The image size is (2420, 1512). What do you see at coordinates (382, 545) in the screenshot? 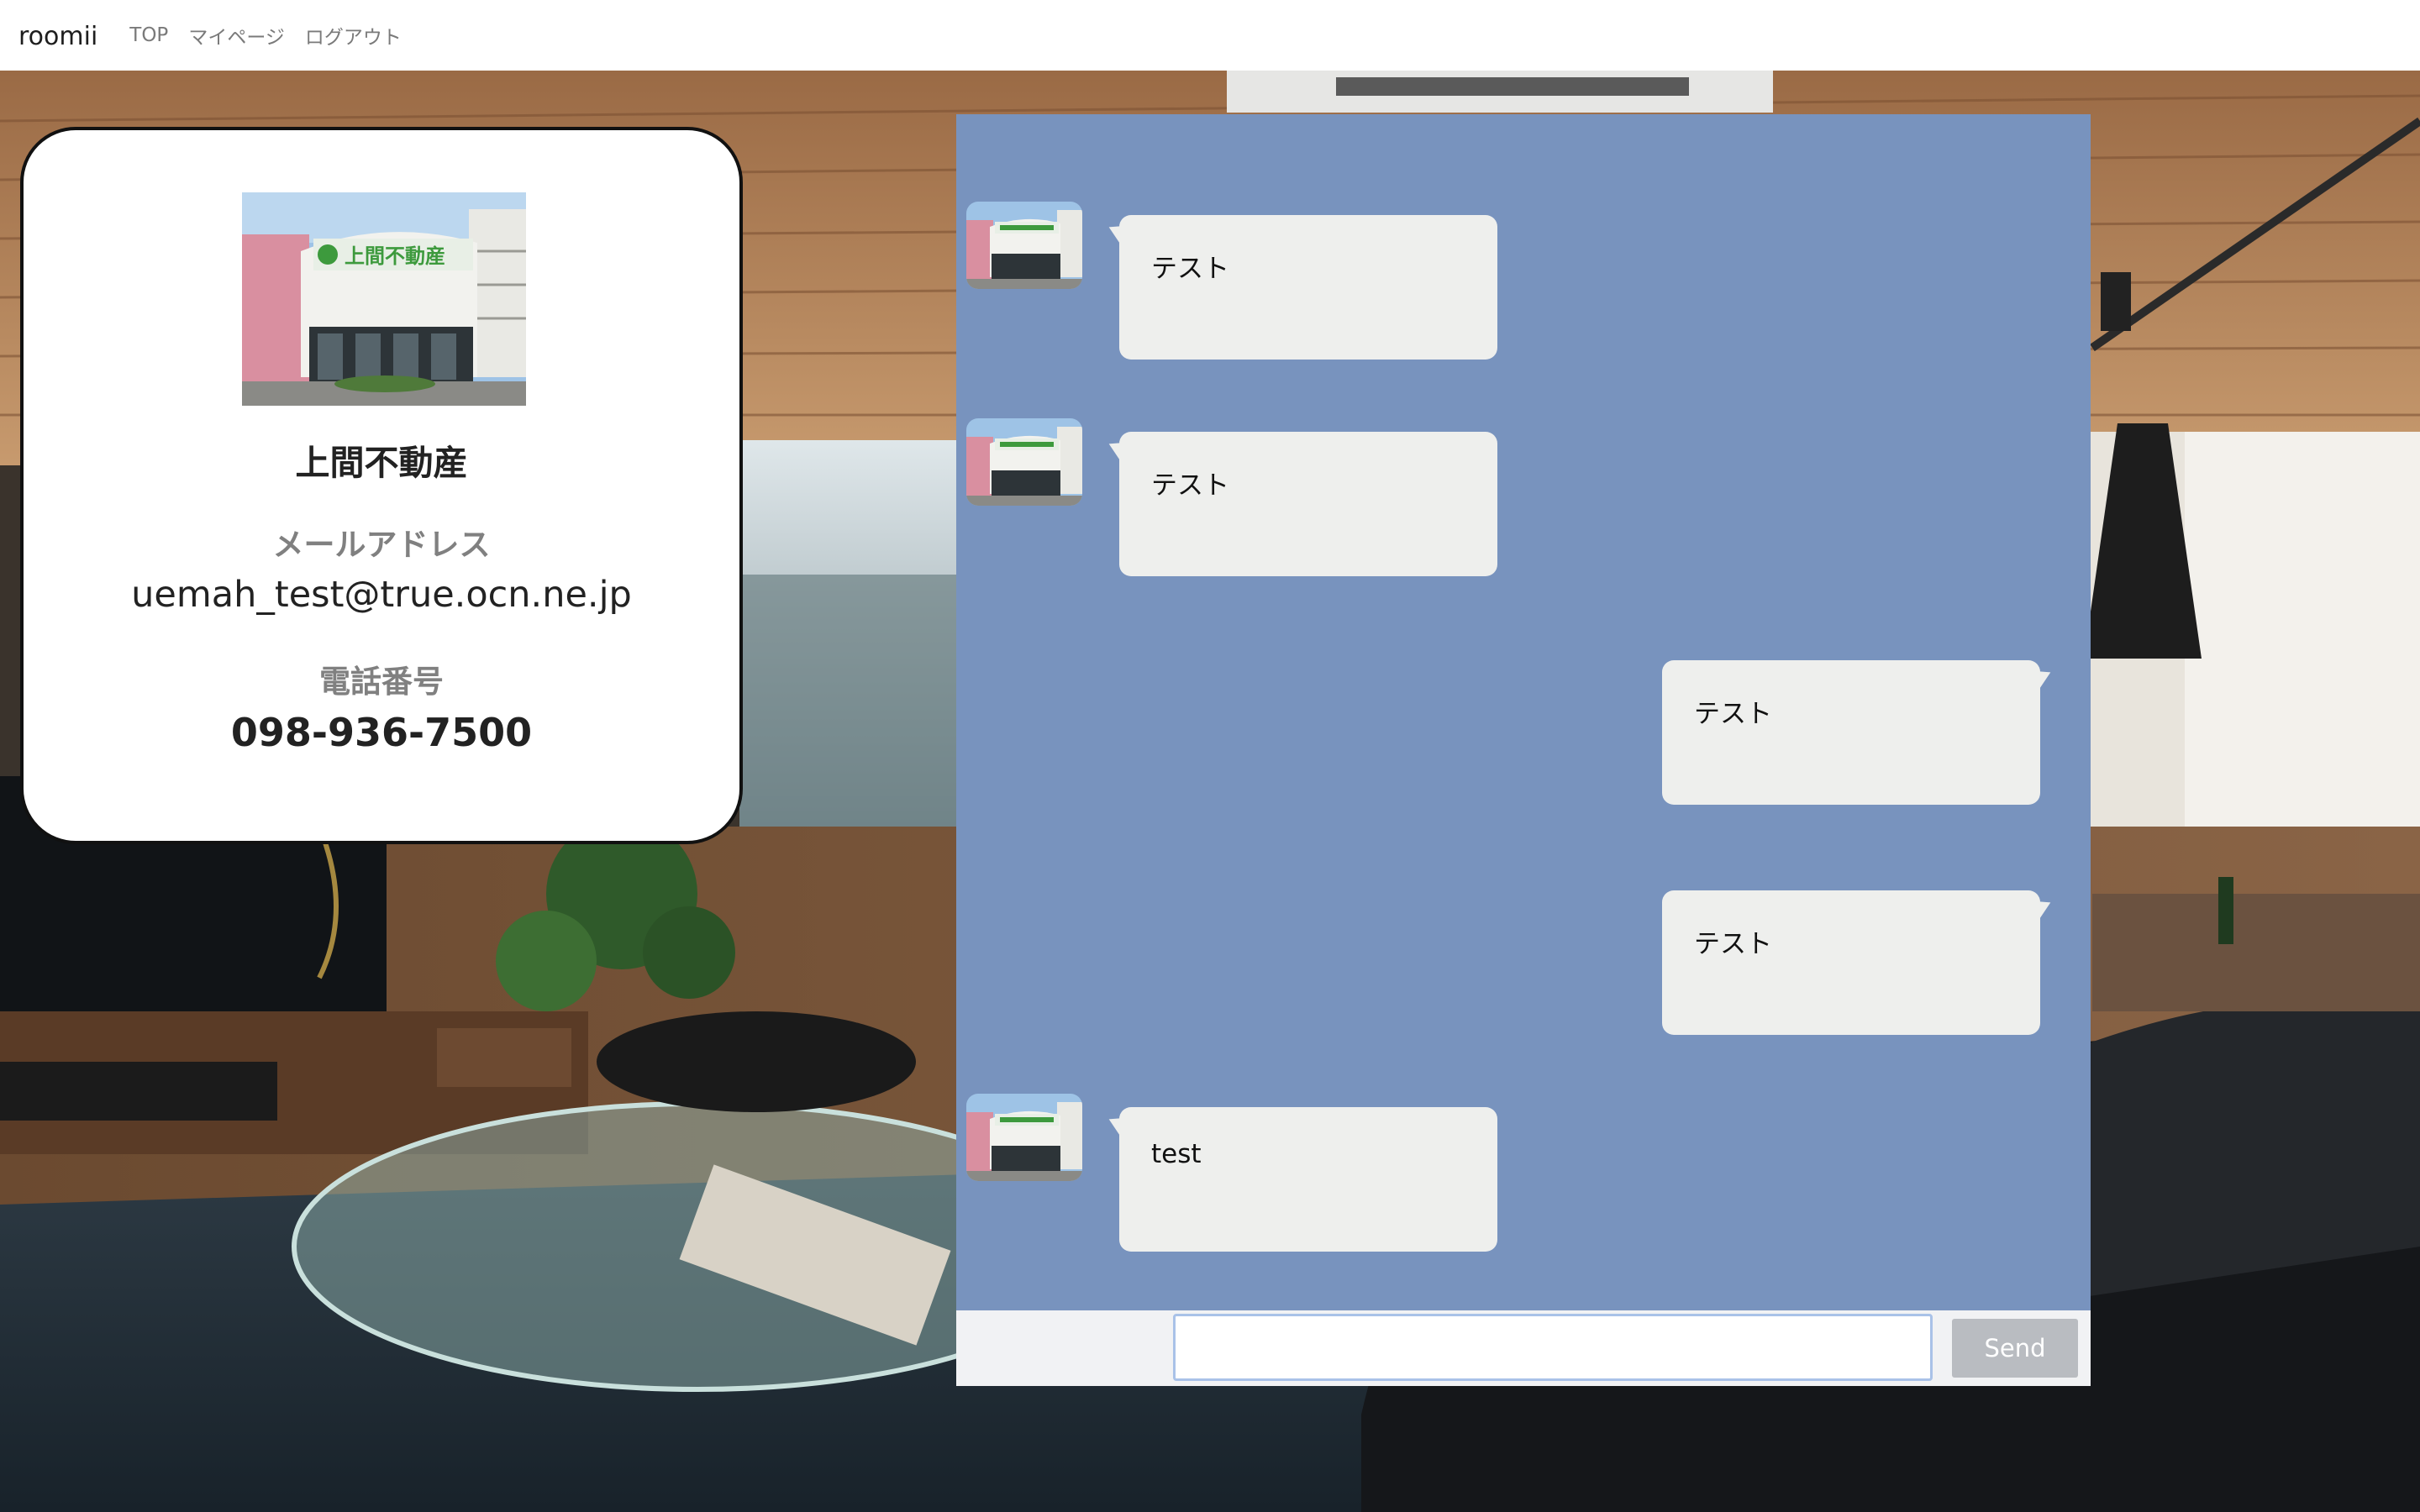
I see `email-label: メールアドレス` at bounding box center [382, 545].